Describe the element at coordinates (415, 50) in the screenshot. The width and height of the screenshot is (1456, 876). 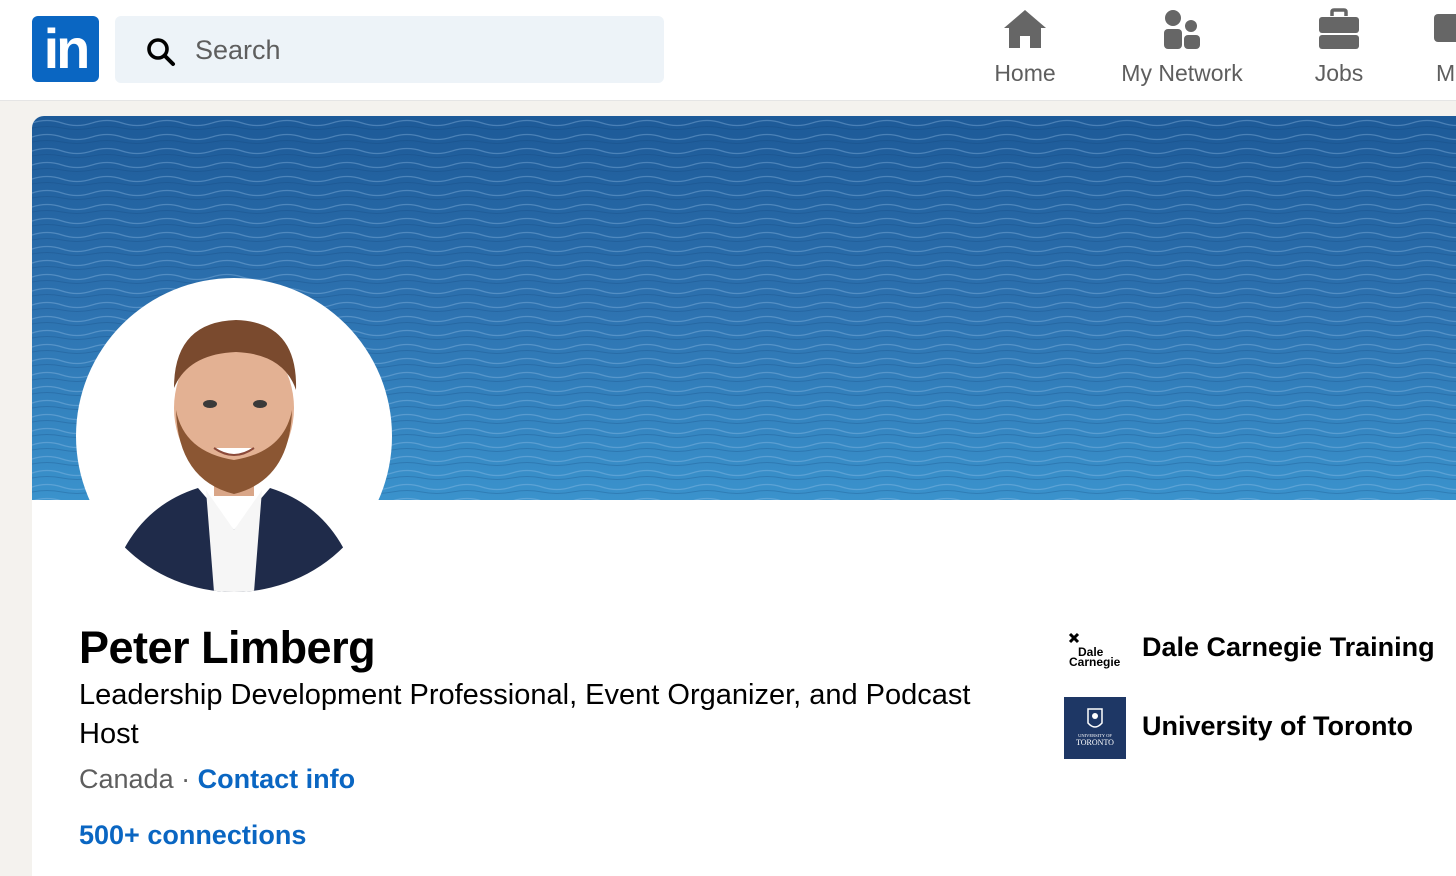
I see `search-input` at that location.